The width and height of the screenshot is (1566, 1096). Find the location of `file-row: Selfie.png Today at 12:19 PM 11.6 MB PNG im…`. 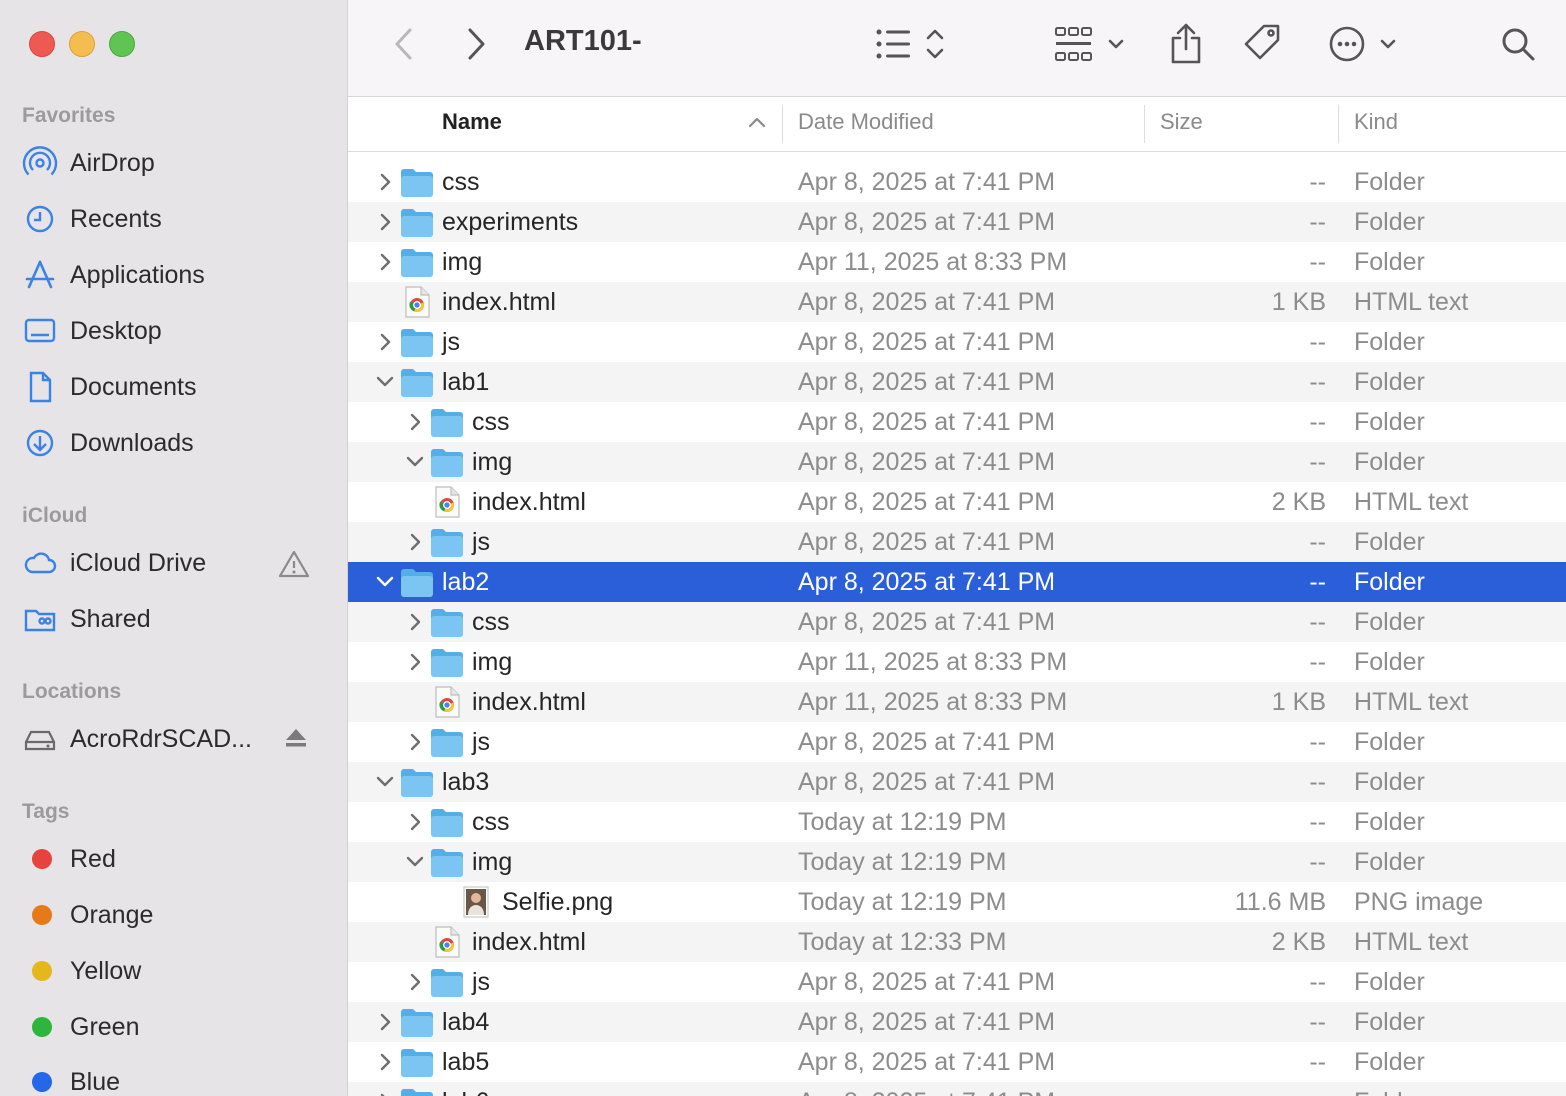

file-row: Selfie.png Today at 12:19 PM 11.6 MB PNG im… is located at coordinates (957, 902).